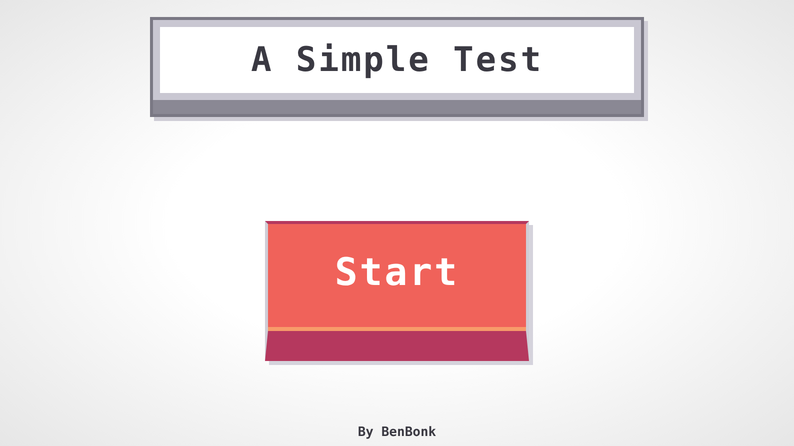  What do you see at coordinates (397, 433) in the screenshot?
I see `credit-text: By BenBonk` at bounding box center [397, 433].